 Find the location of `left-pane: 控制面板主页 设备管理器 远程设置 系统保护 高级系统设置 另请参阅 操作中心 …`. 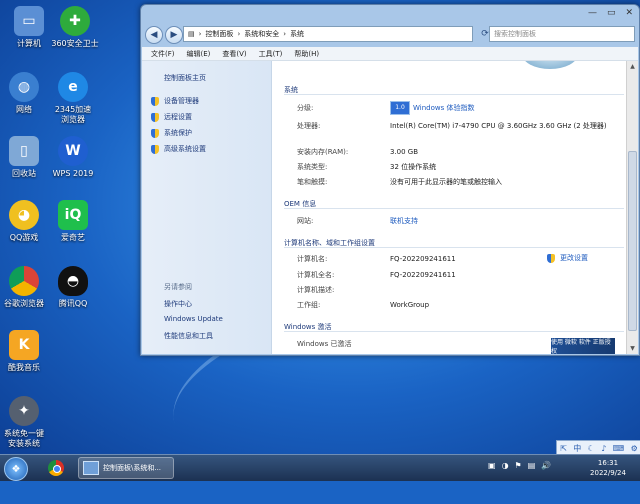

left-pane: 控制面板主页 设备管理器 远程设置 系统保护 高级系统设置 另请参阅 操作中心 … is located at coordinates (207, 207).